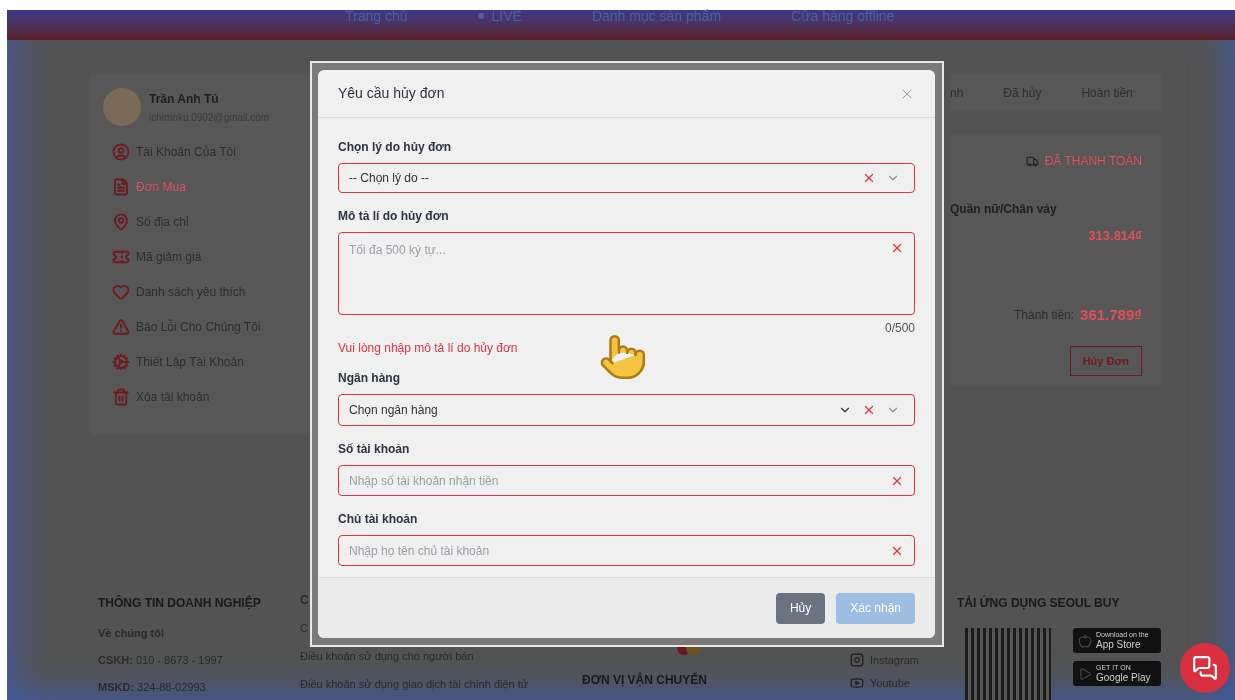  What do you see at coordinates (152, 687) in the screenshot?
I see `footer-text: MSKD: 324-88-02993` at bounding box center [152, 687].